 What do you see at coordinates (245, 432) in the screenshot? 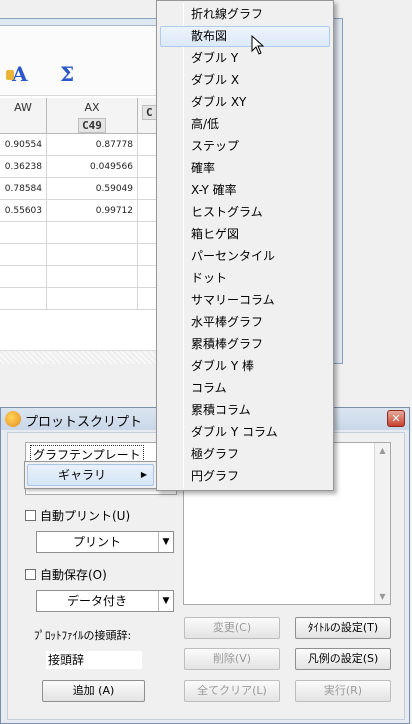
I see `menu-item: ダブル Y コラム` at bounding box center [245, 432].